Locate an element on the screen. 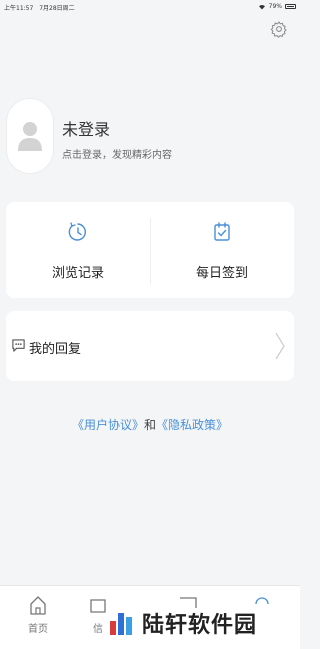  profile-section: 未登录 点击登录，发现精彩内容 is located at coordinates (153, 138).